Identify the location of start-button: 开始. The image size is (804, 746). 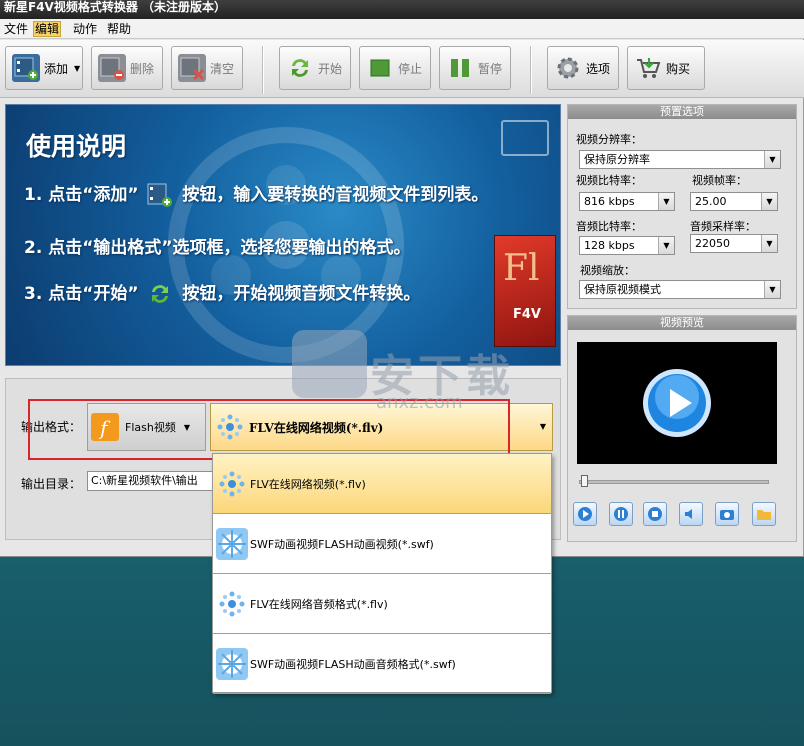
(315, 68).